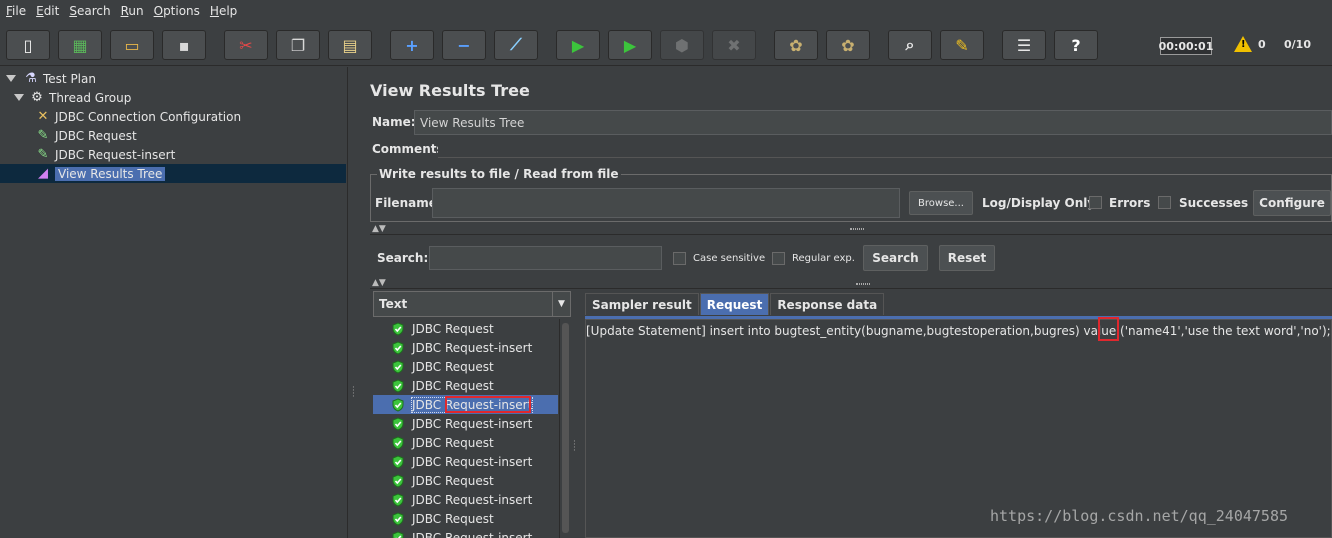  Describe the element at coordinates (1139, 516) in the screenshot. I see `watermark: https://blog.csdn.net/qq_24047585` at that location.